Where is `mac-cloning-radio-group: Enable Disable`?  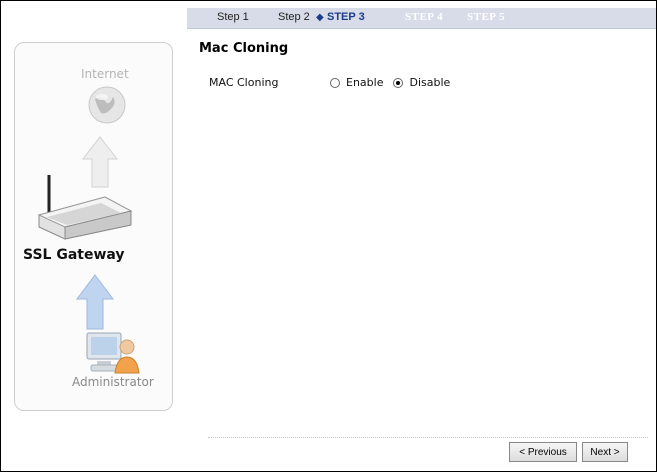
mac-cloning-radio-group: Enable Disable is located at coordinates (395, 82).